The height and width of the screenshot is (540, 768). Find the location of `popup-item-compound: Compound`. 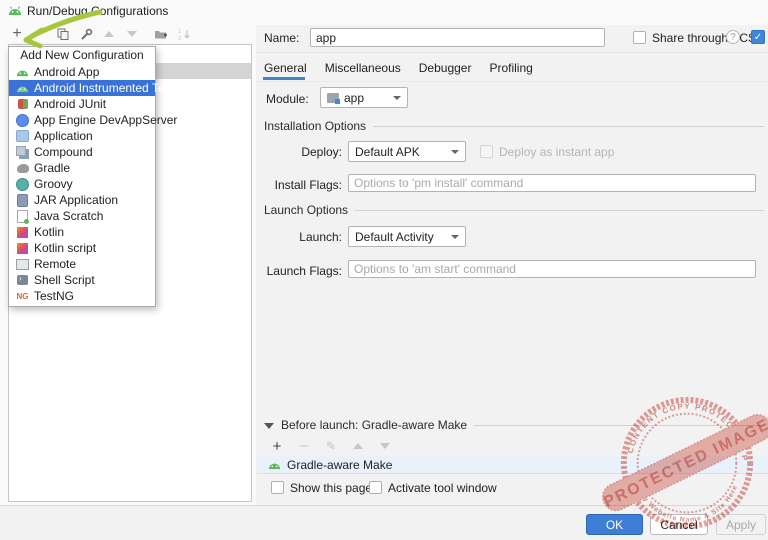

popup-item-compound: Compound is located at coordinates (82, 152).